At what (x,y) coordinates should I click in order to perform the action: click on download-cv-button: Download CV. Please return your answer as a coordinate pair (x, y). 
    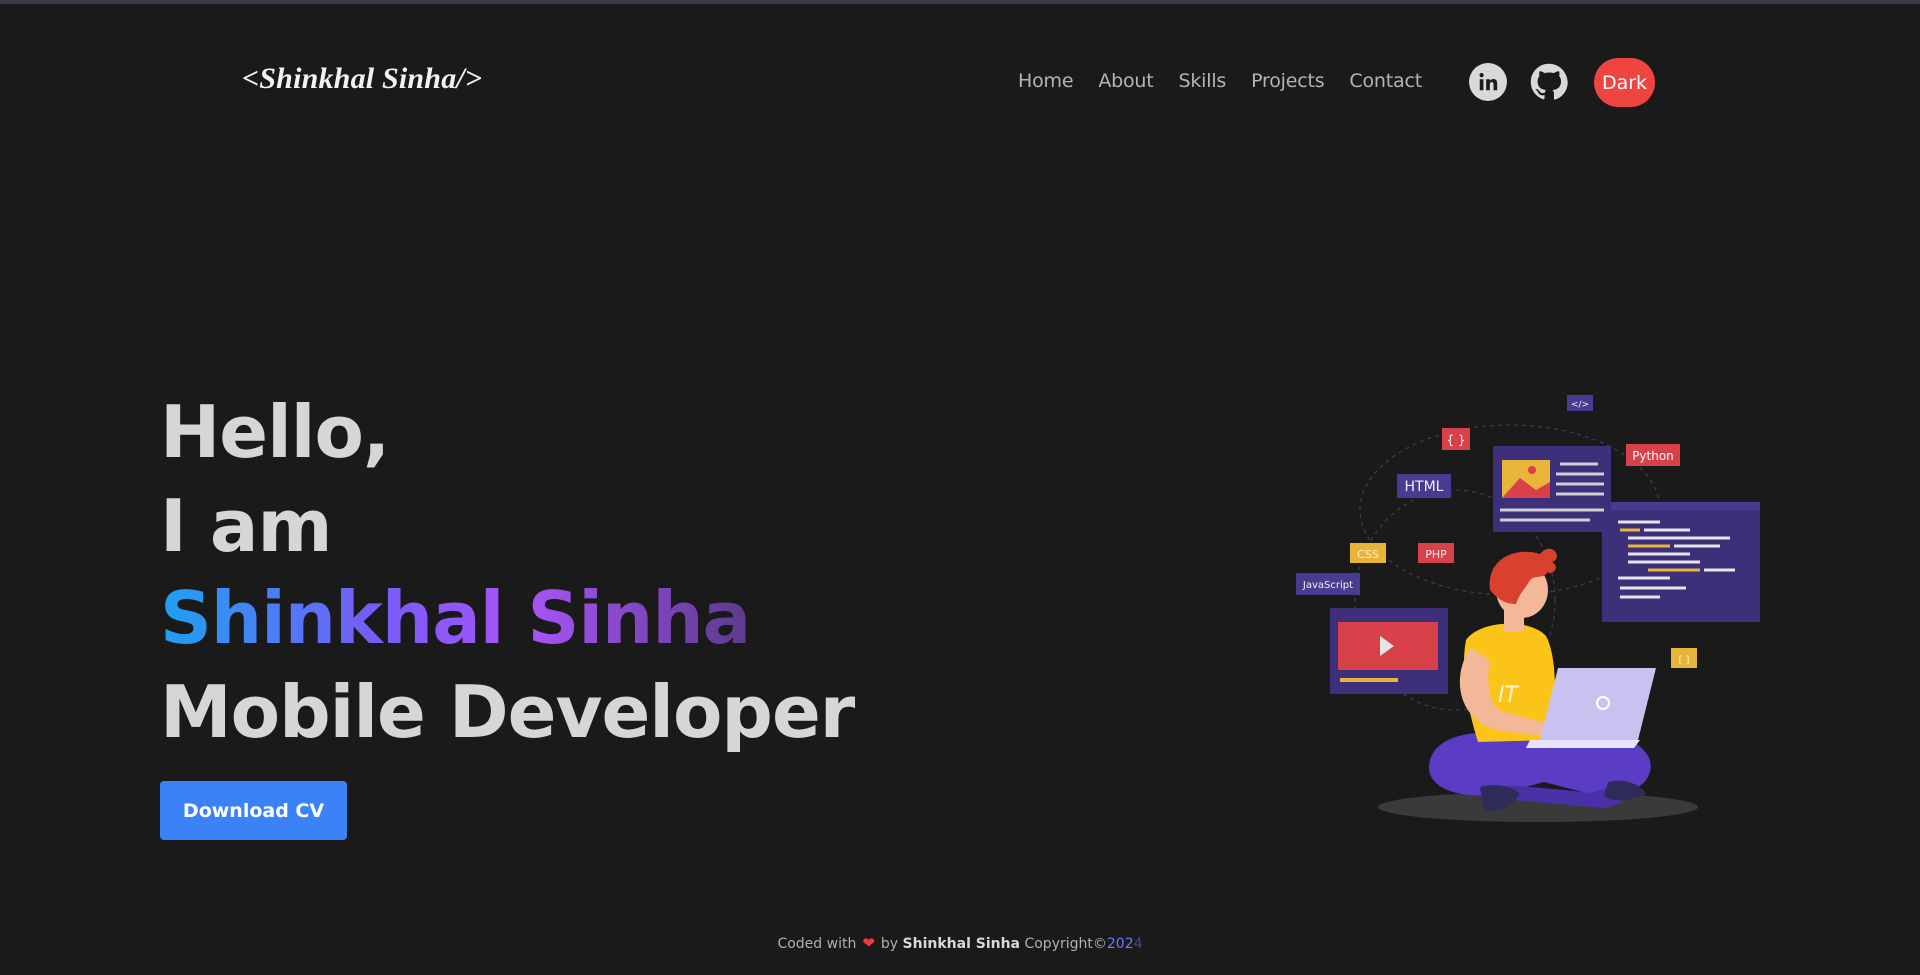
    Looking at the image, I should click on (253, 810).